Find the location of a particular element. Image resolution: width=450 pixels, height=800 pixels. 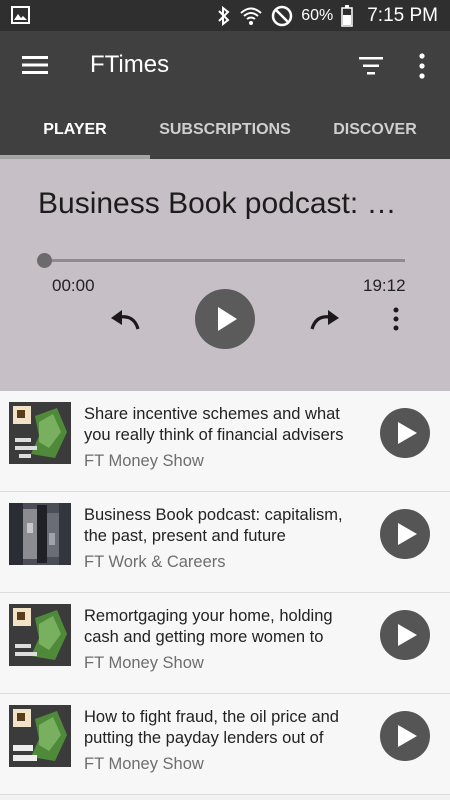

fast-forward-icon is located at coordinates (324, 321).